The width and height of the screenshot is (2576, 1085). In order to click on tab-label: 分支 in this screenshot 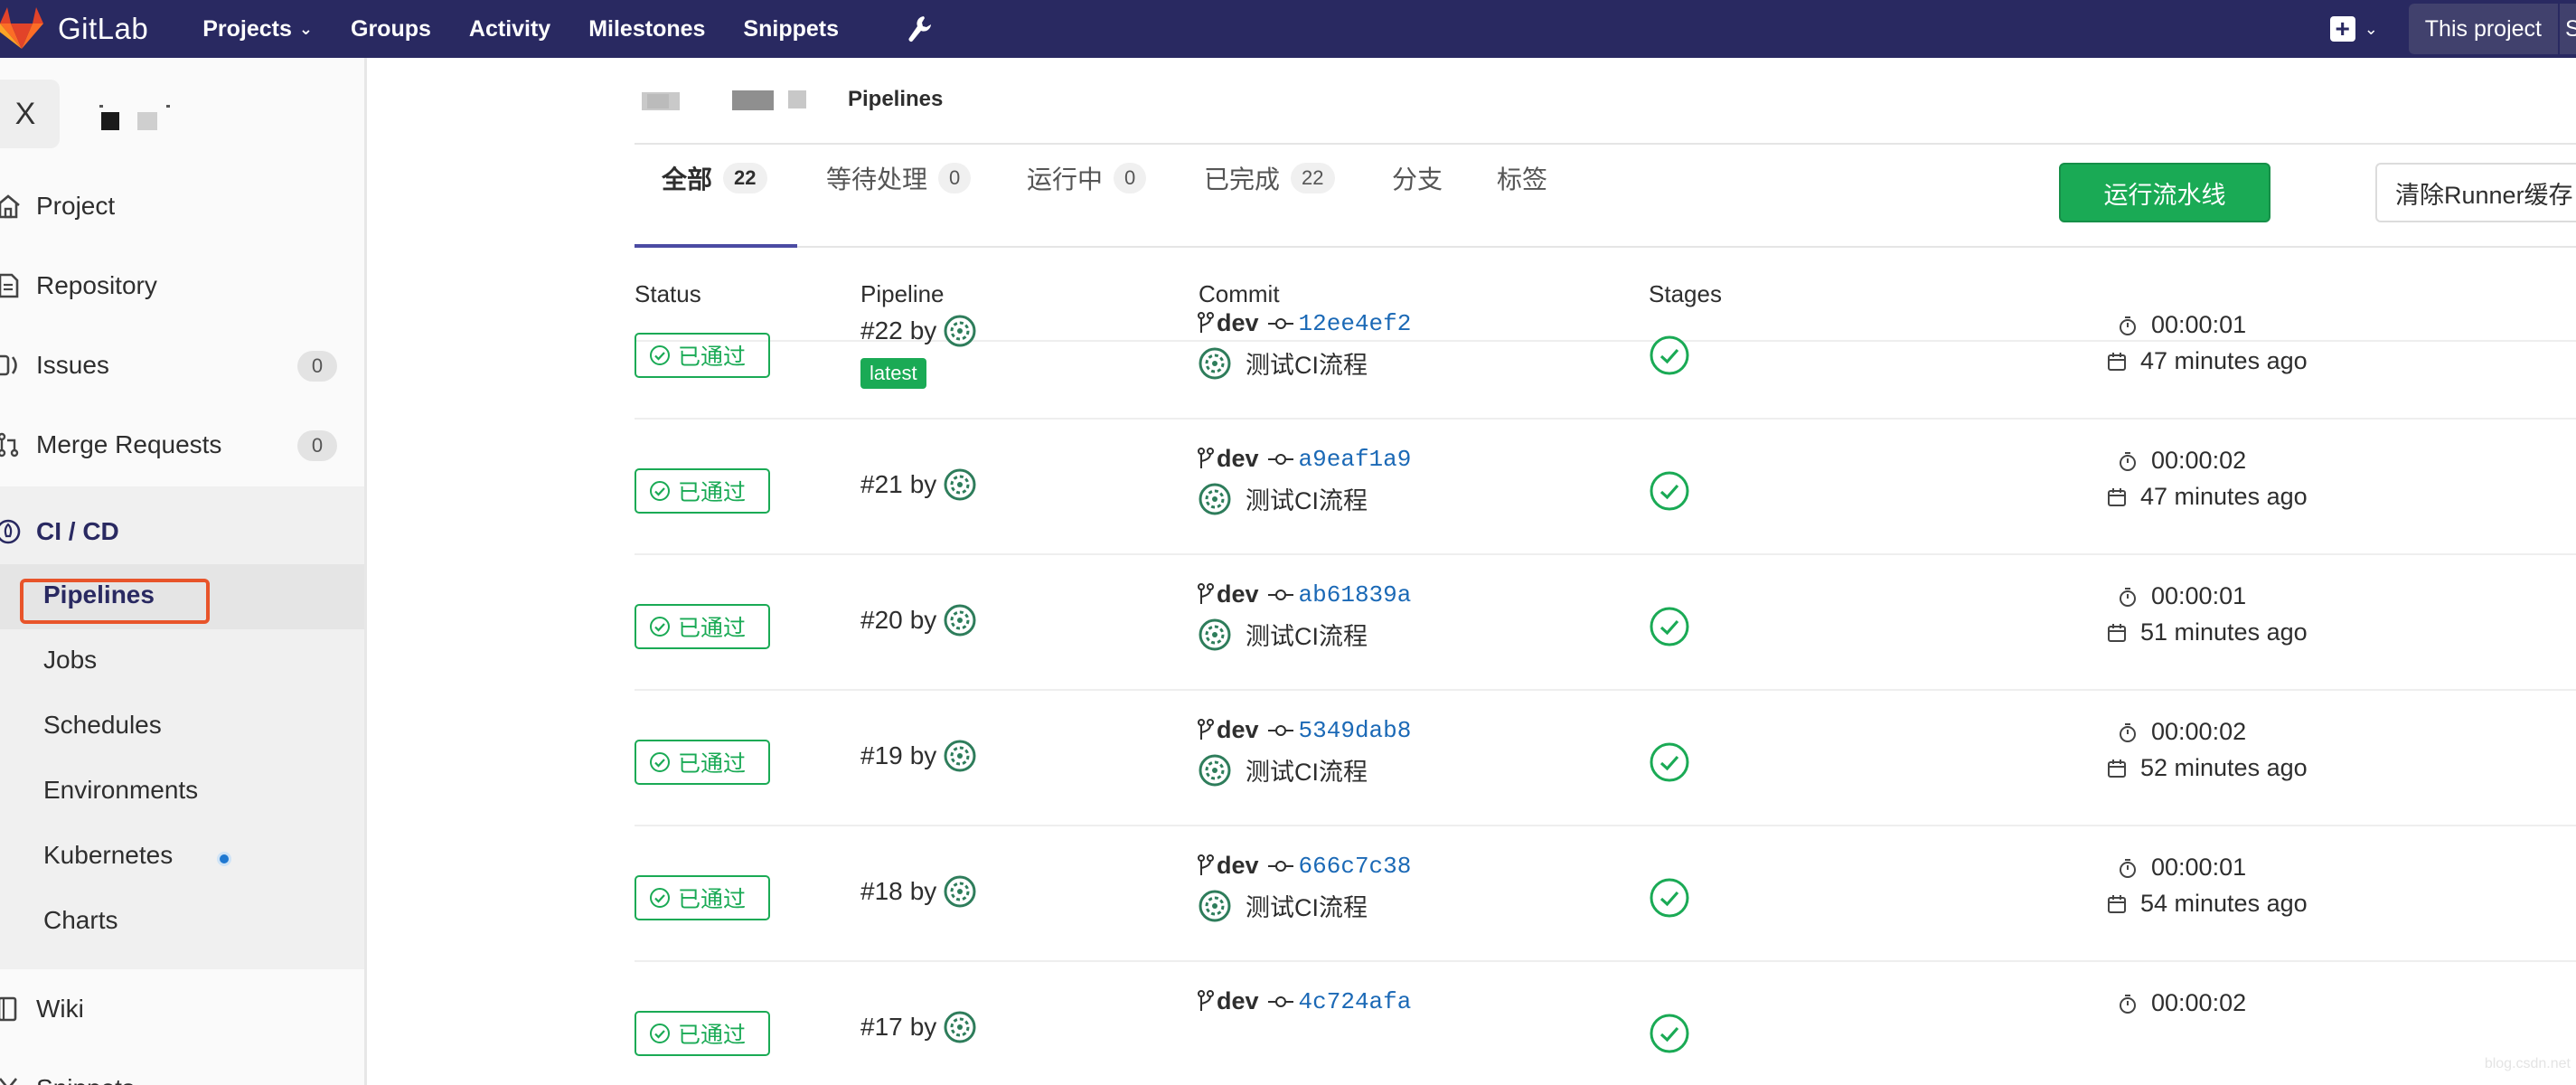, I will do `click(1418, 179)`.